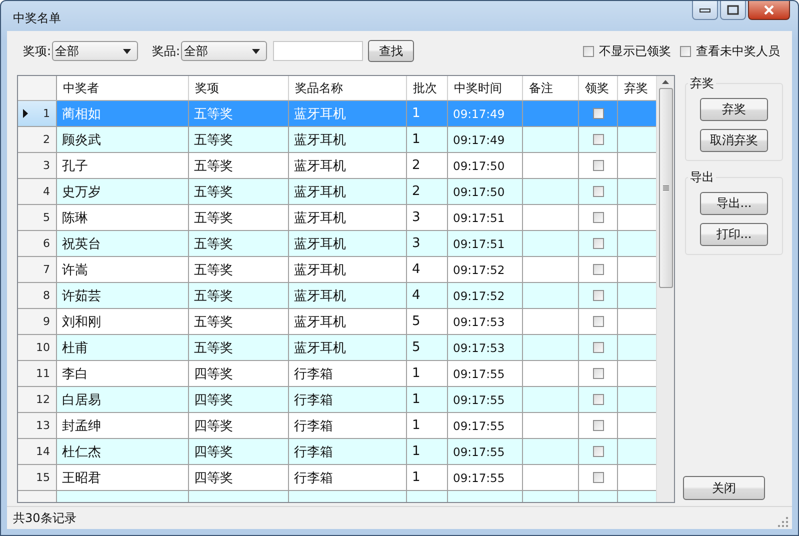 Image resolution: width=799 pixels, height=536 pixels. I want to click on table-cell: 杜甫, so click(123, 347).